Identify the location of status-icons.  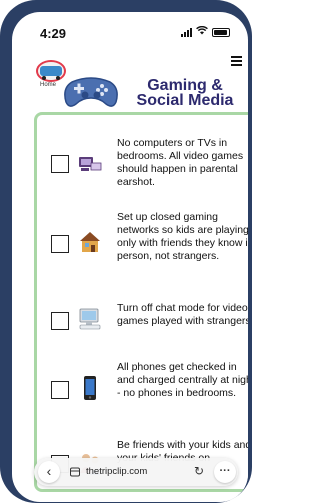
(205, 31).